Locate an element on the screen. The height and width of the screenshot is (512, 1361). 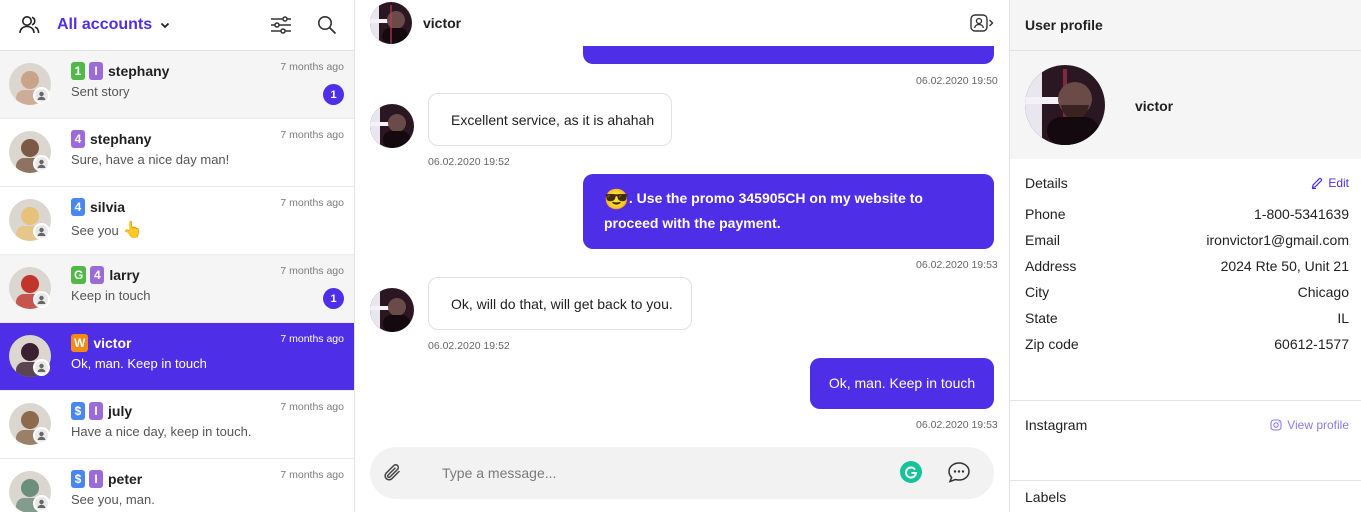
details-label: Details is located at coordinates (1046, 183).